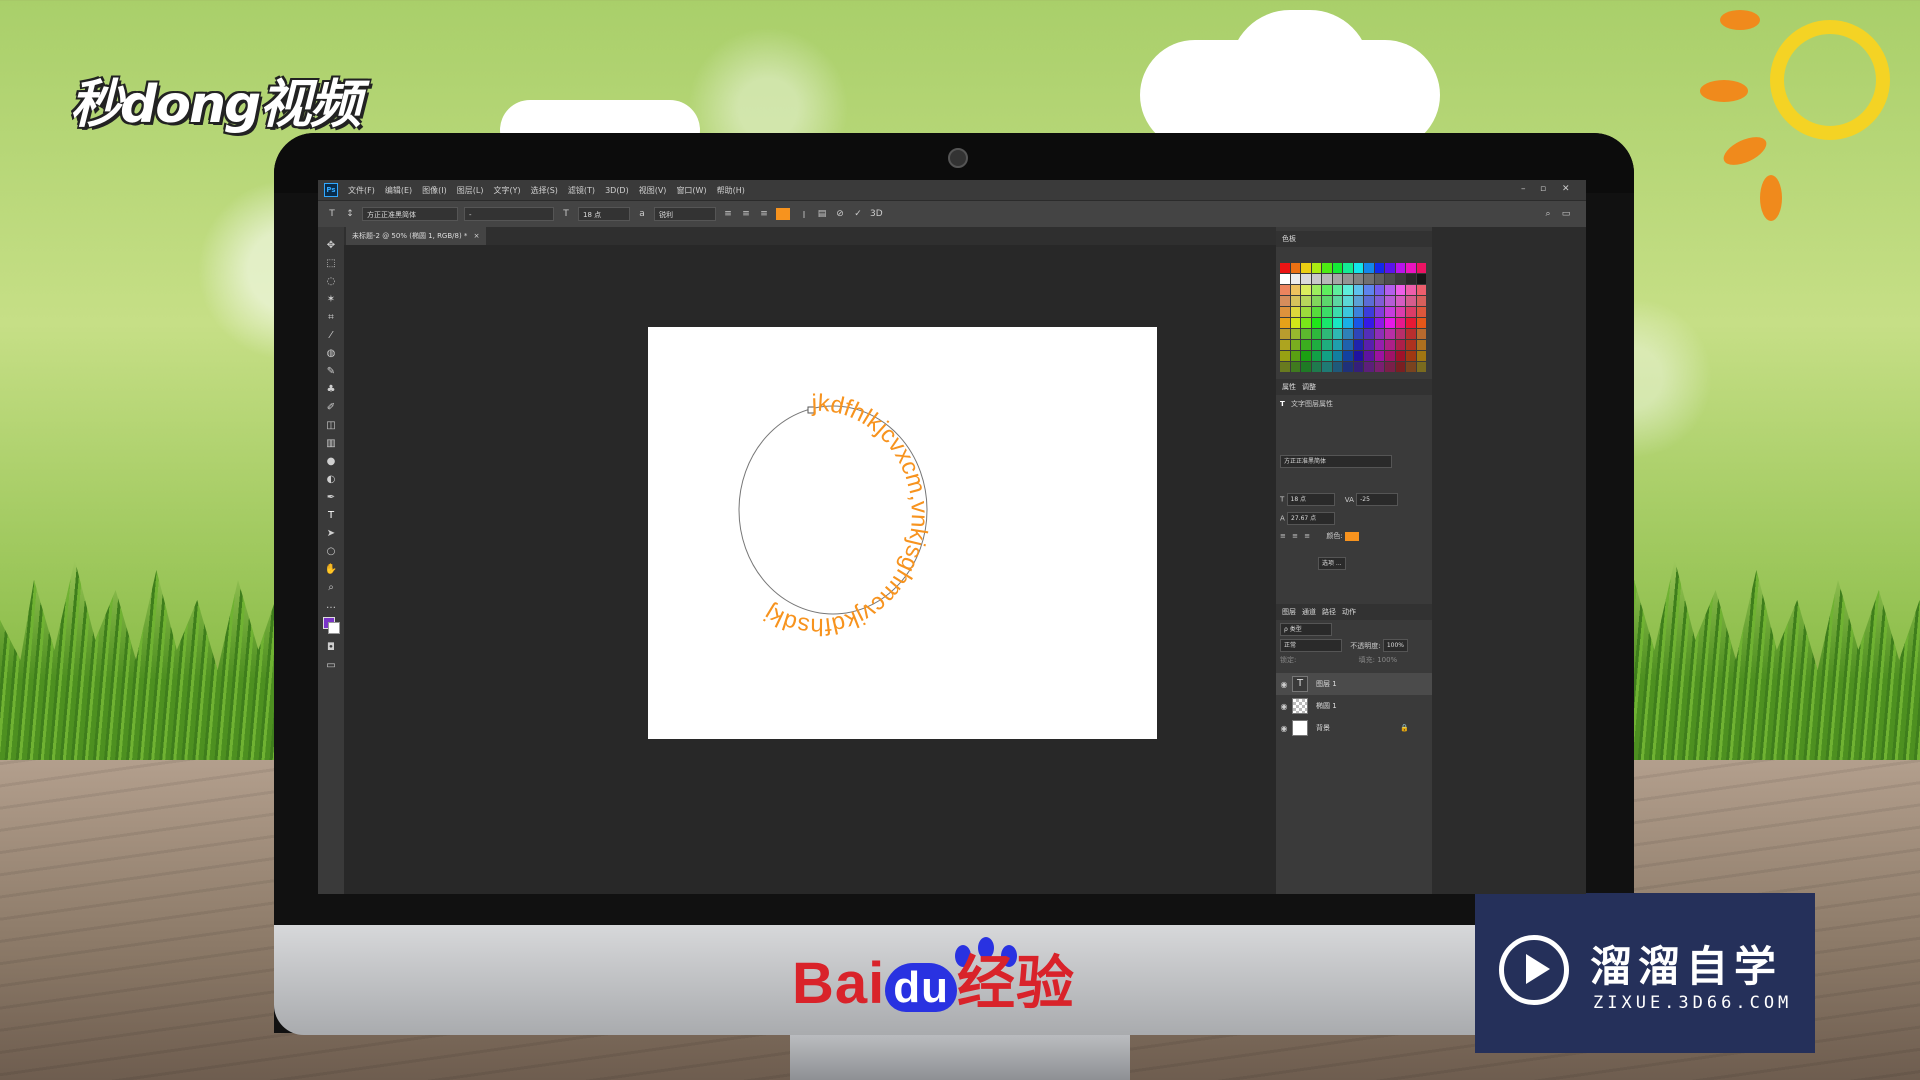 The width and height of the screenshot is (1920, 1080). Describe the element at coordinates (1354, 684) in the screenshot. I see `layer-row: ◉ T 图层 1` at that location.